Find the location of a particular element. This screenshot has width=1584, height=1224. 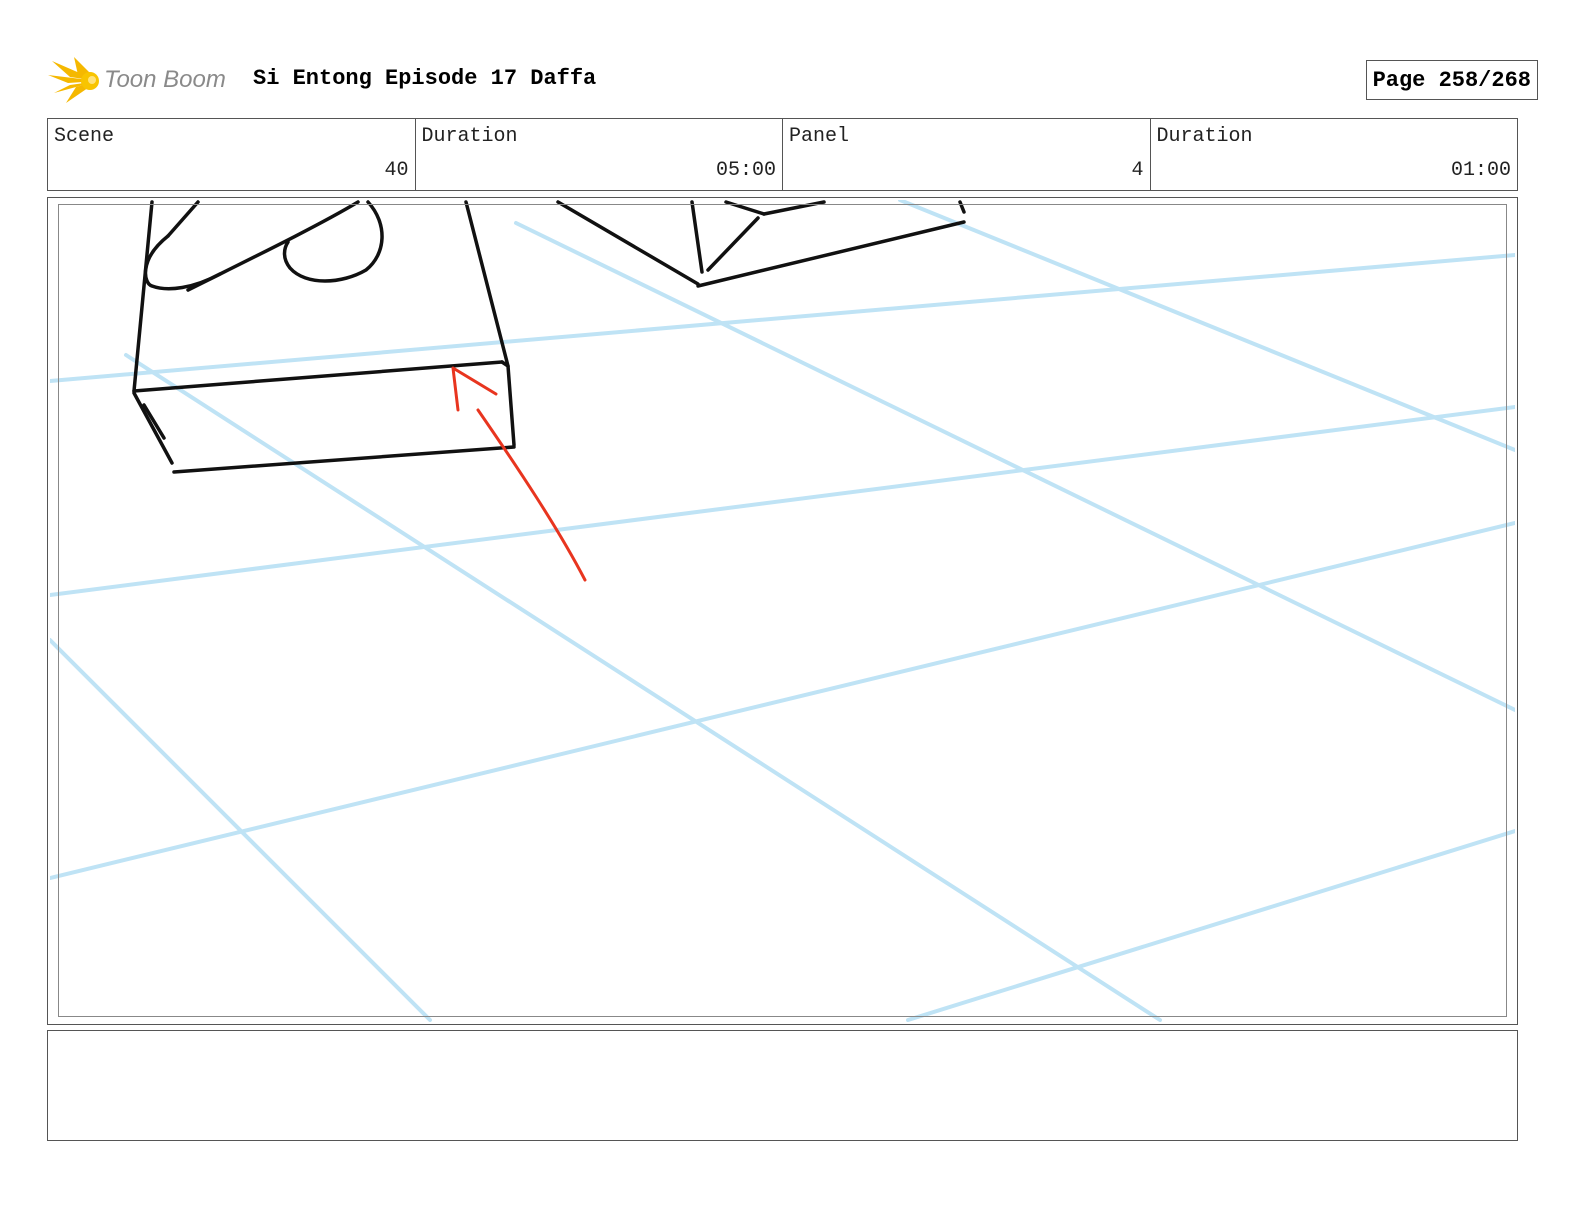

toon-boom-logo: Toon Boom is located at coordinates (143, 80).